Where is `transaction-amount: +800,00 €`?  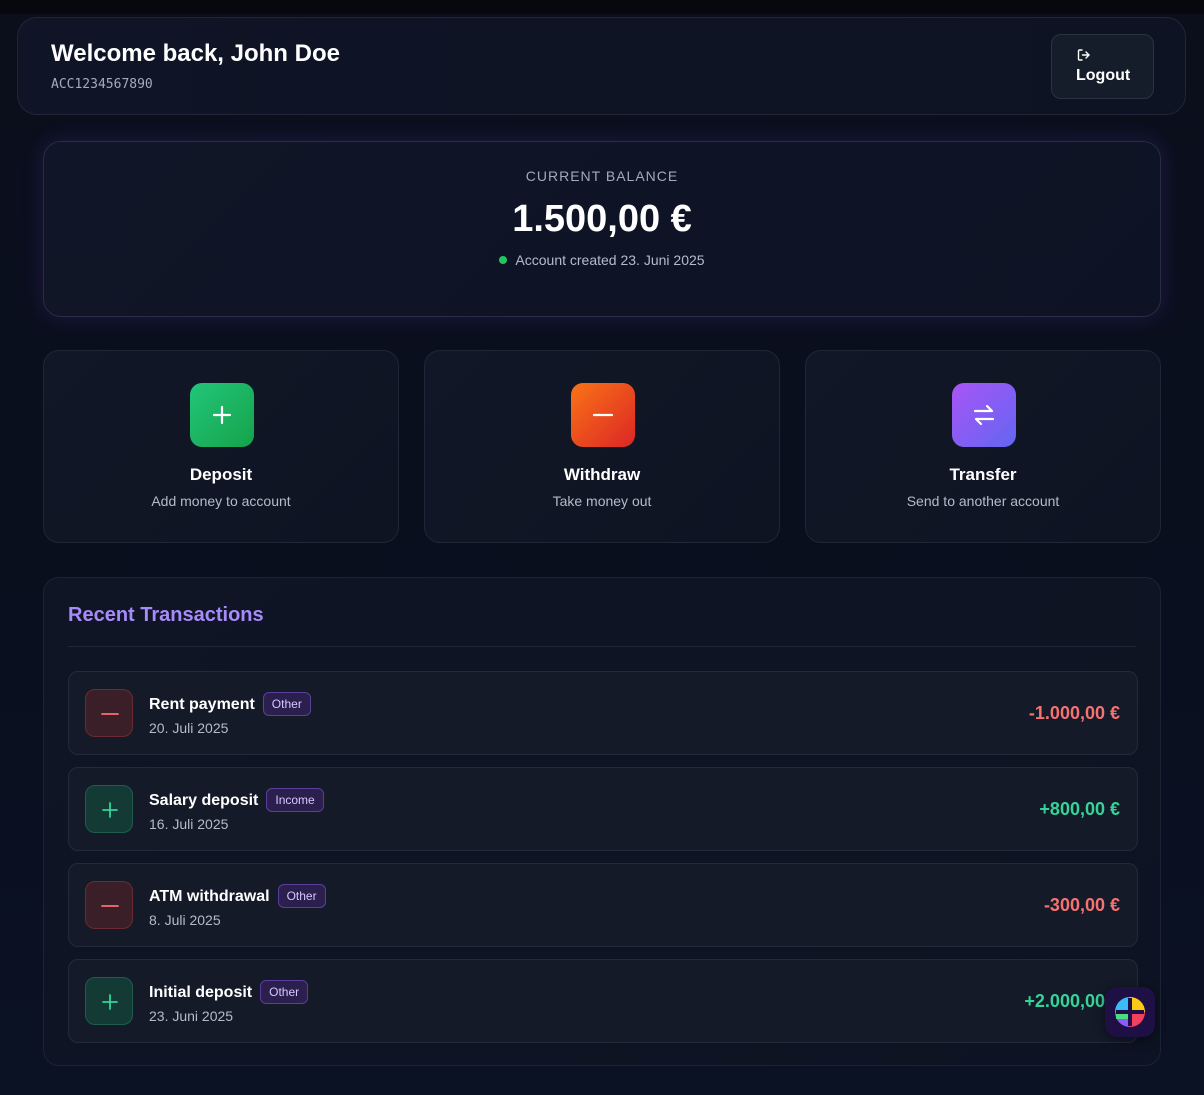
transaction-amount: +800,00 € is located at coordinates (1079, 809).